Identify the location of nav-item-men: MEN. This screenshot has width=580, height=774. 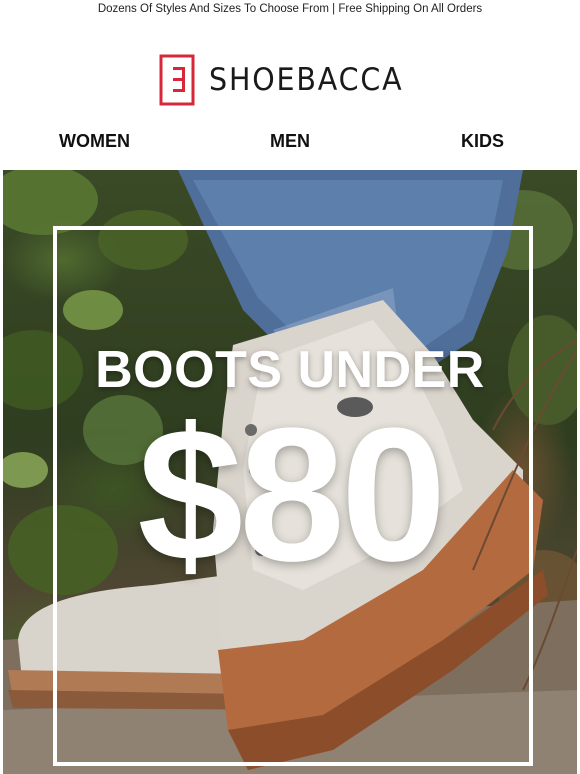
(290, 141).